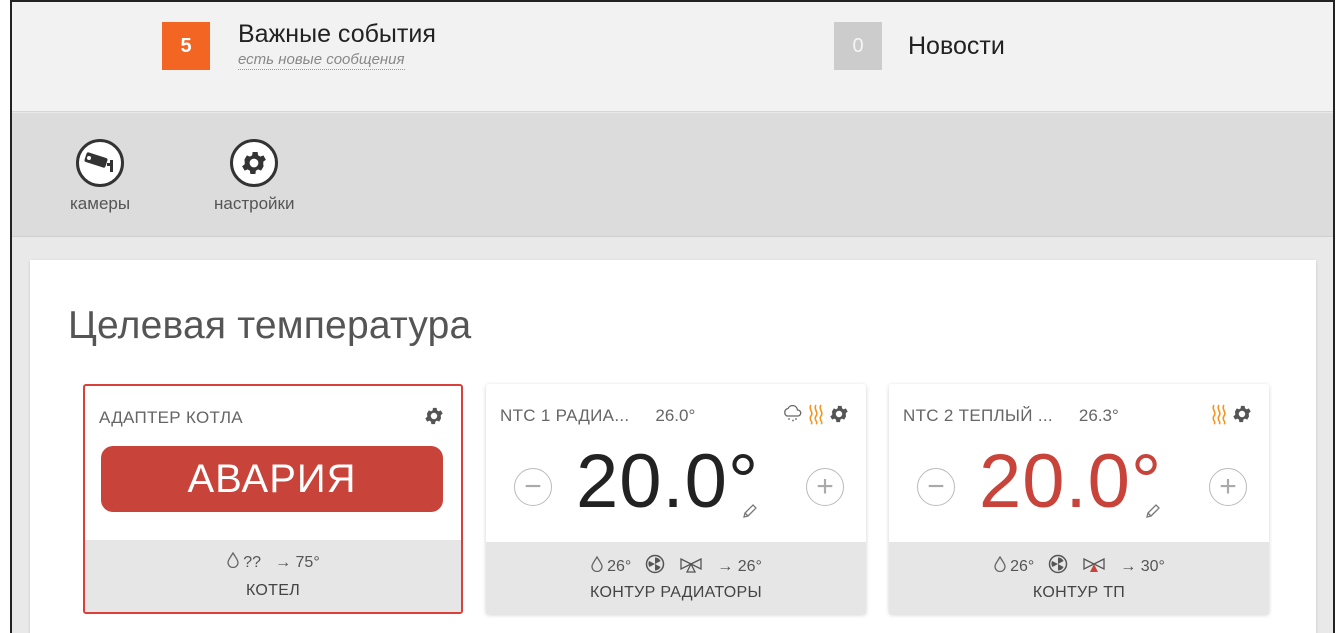 The width and height of the screenshot is (1338, 633). What do you see at coordinates (1079, 592) in the screenshot?
I see `card-label: КОНТУР ТП` at bounding box center [1079, 592].